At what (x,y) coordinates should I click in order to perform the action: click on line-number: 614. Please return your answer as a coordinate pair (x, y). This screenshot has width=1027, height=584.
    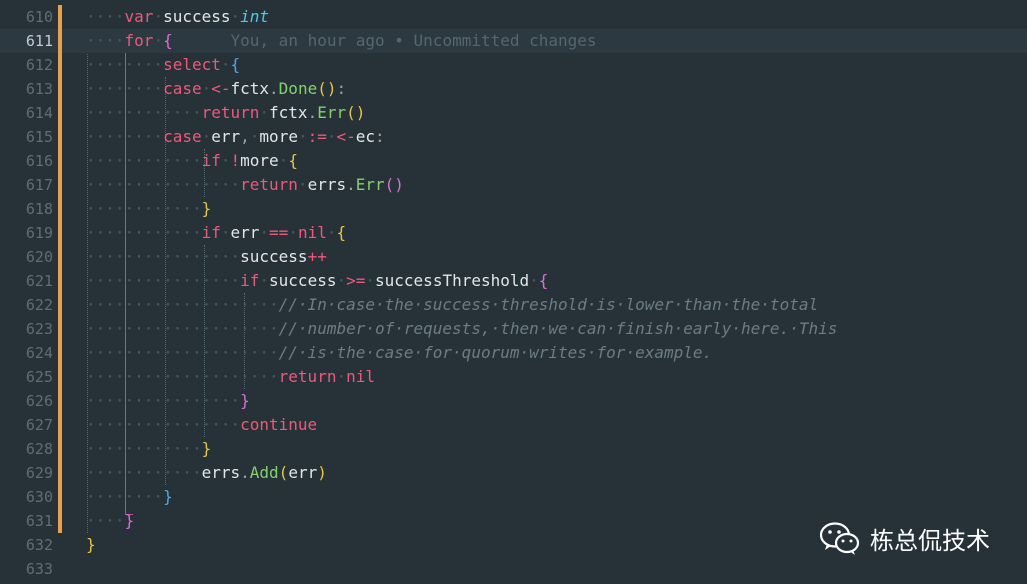
    Looking at the image, I should click on (26, 113).